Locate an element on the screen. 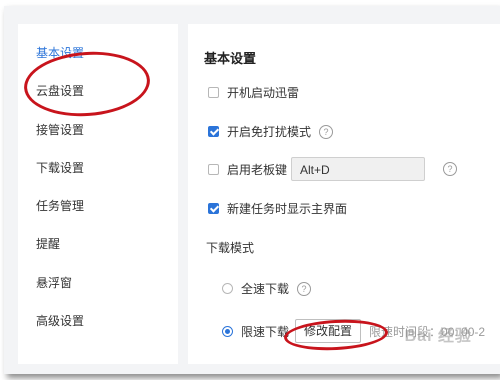 This screenshot has height=380, width=500. dnd-option: 开启免打扰模式 ? is located at coordinates (271, 131).